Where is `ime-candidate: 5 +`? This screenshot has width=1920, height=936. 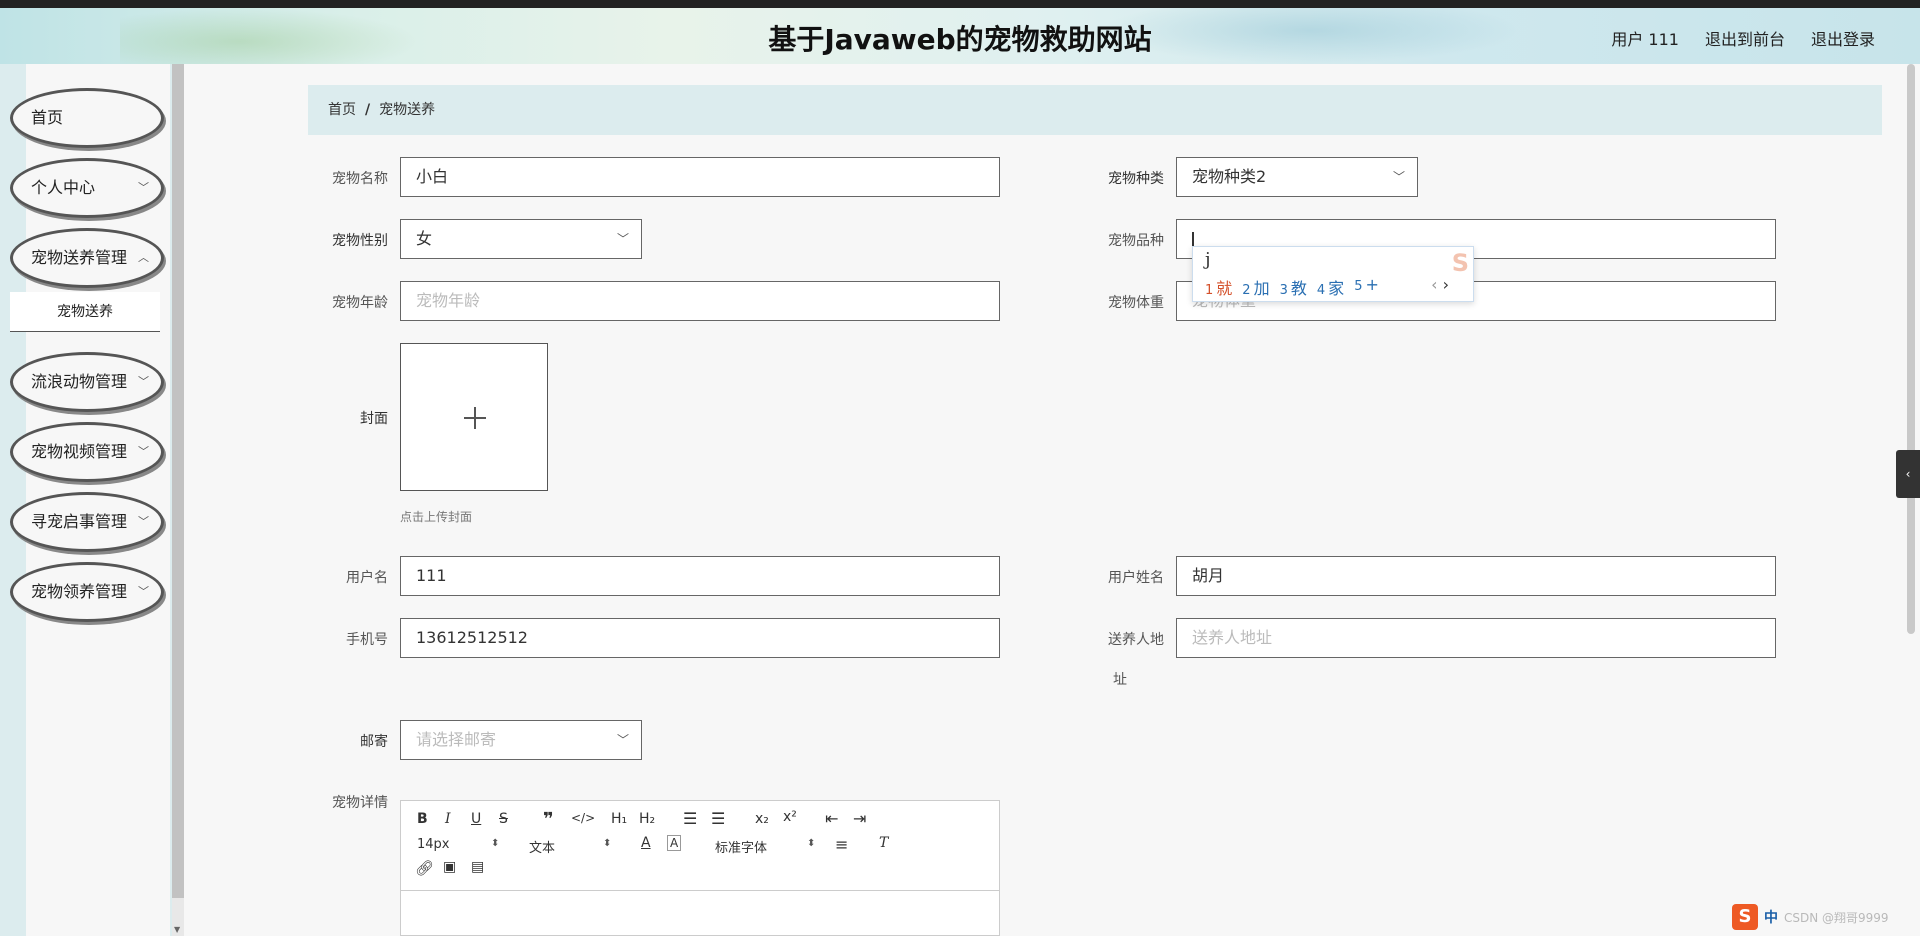
ime-candidate: 5 + is located at coordinates (1366, 287).